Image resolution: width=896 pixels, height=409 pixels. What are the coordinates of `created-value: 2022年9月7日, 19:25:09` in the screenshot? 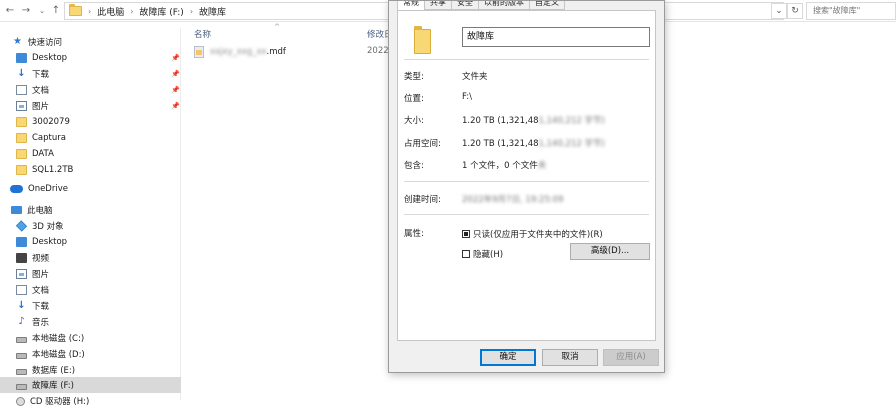 It's located at (513, 200).